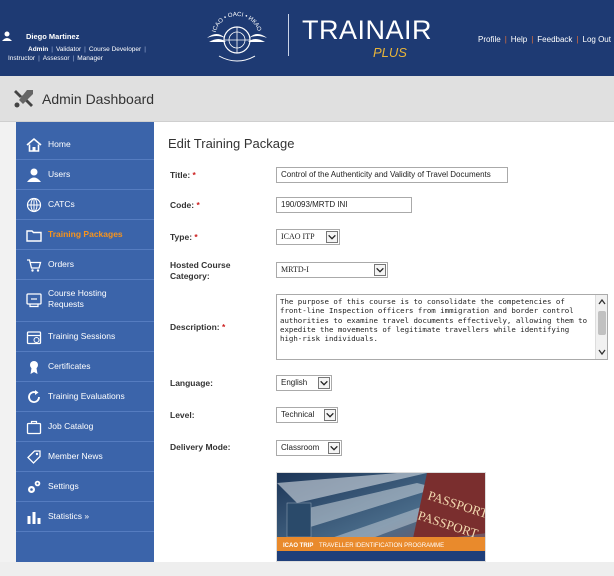 The height and width of the screenshot is (576, 614). Describe the element at coordinates (304, 383) in the screenshot. I see `language-select: English` at that location.